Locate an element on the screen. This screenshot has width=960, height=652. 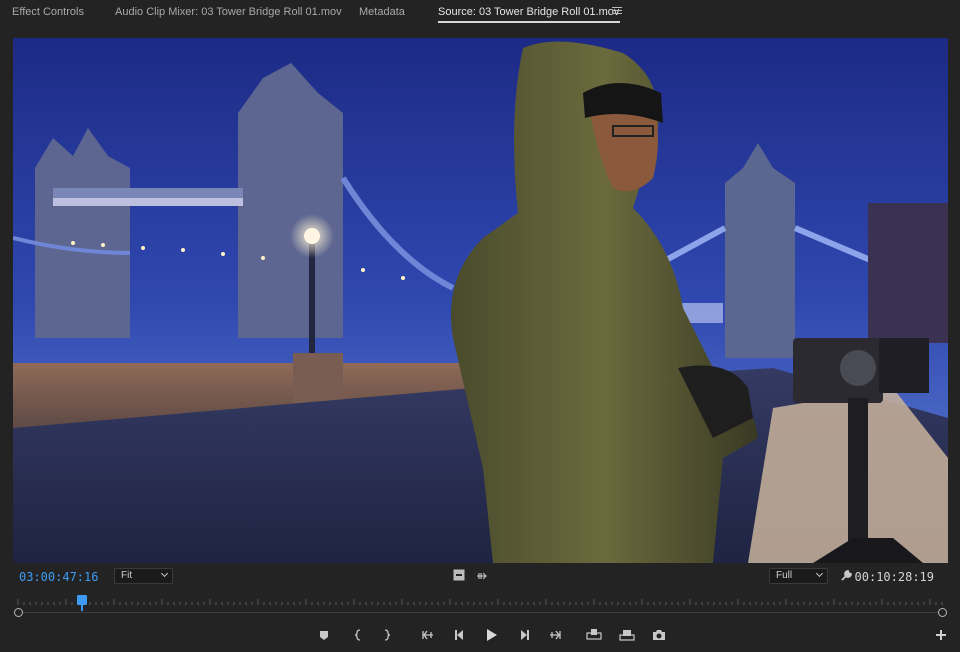
step-forward-icon is located at coordinates (525, 635).